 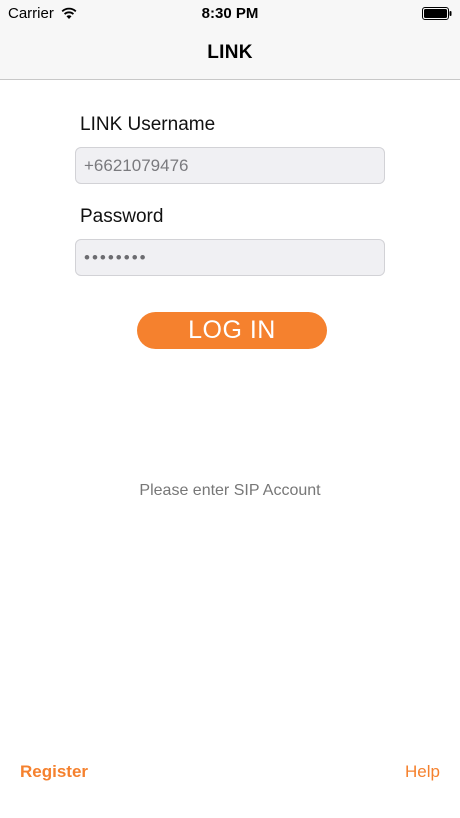 I want to click on battery-icon, so click(x=437, y=13).